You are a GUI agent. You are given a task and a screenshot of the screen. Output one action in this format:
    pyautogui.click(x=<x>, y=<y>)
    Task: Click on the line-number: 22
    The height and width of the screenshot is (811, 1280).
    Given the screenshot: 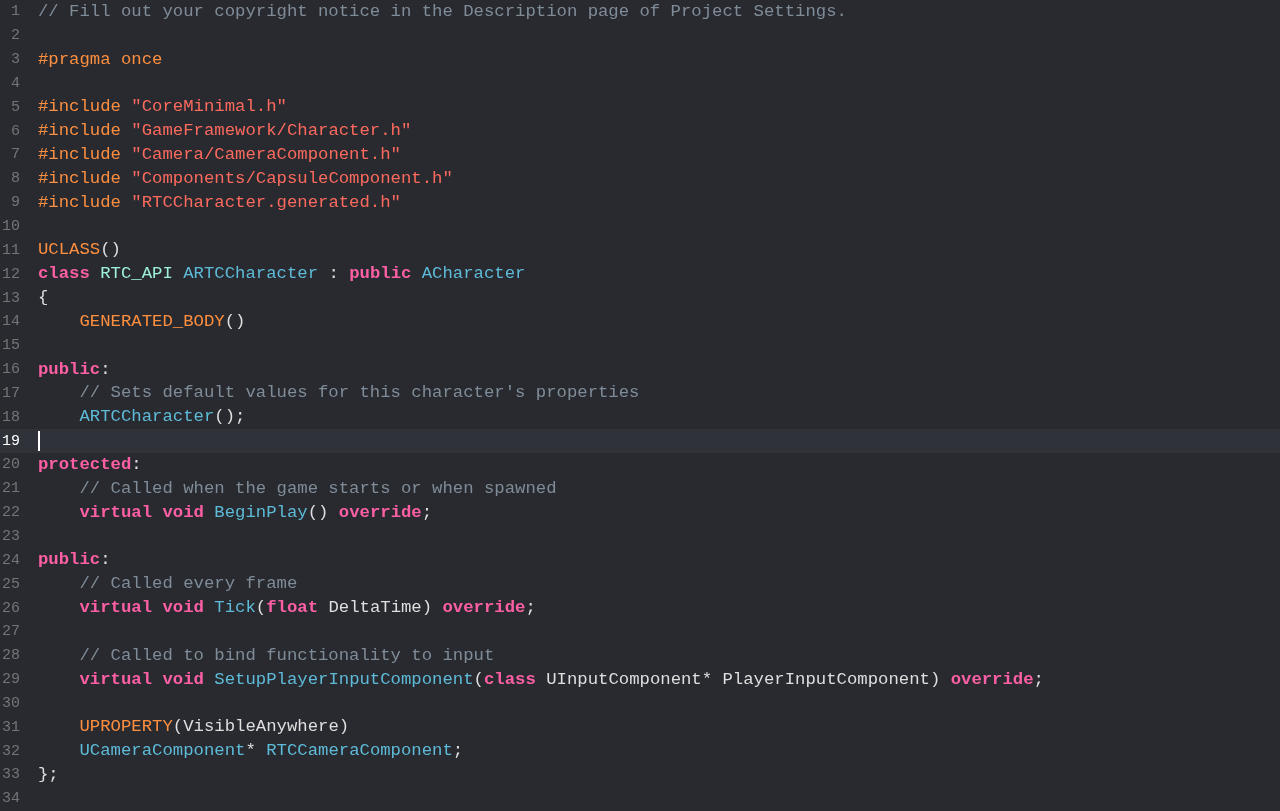 What is the action you would take?
    pyautogui.click(x=10, y=513)
    